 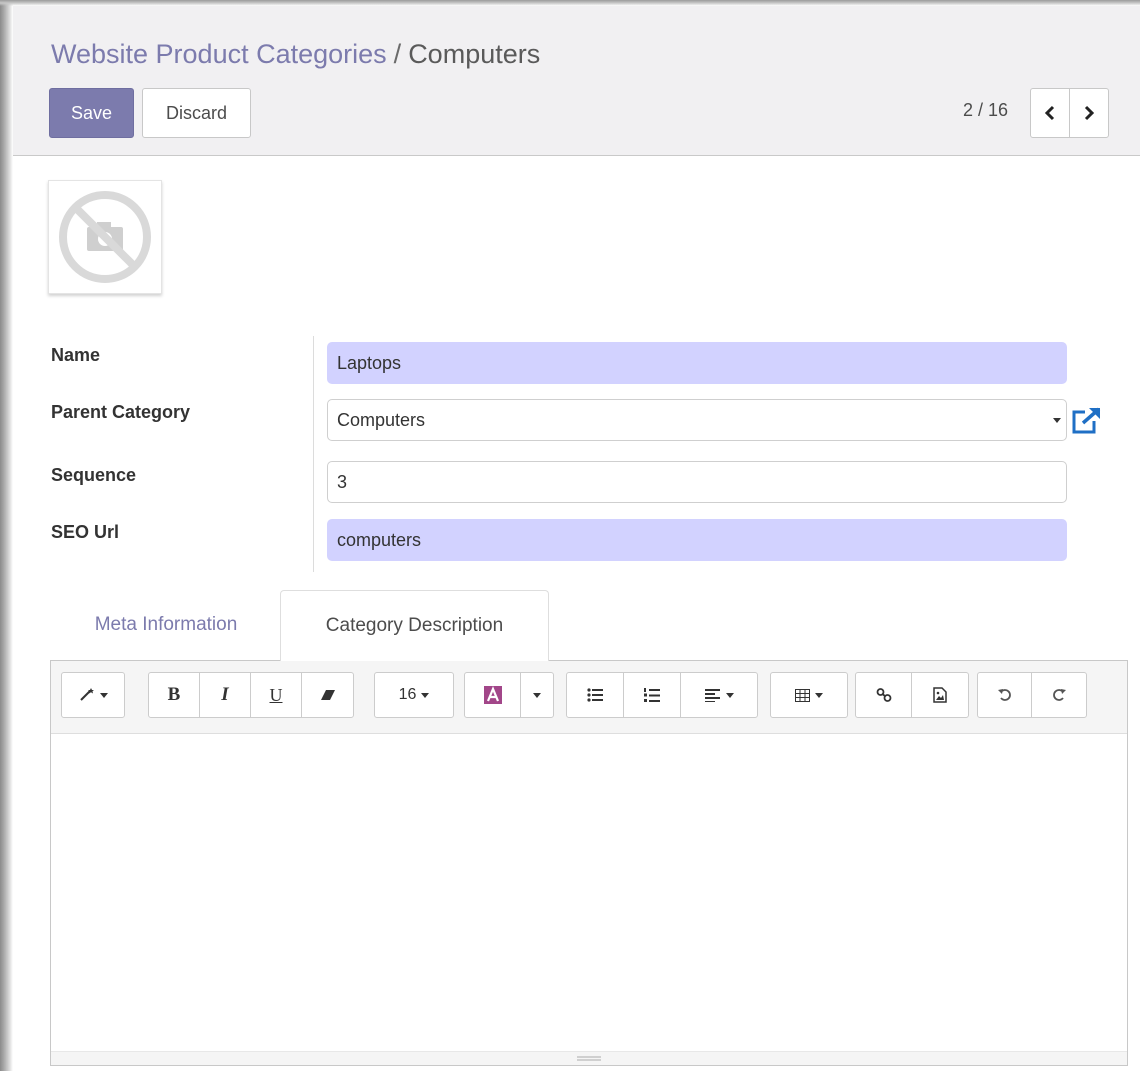 I want to click on color-group, so click(x=509, y=695).